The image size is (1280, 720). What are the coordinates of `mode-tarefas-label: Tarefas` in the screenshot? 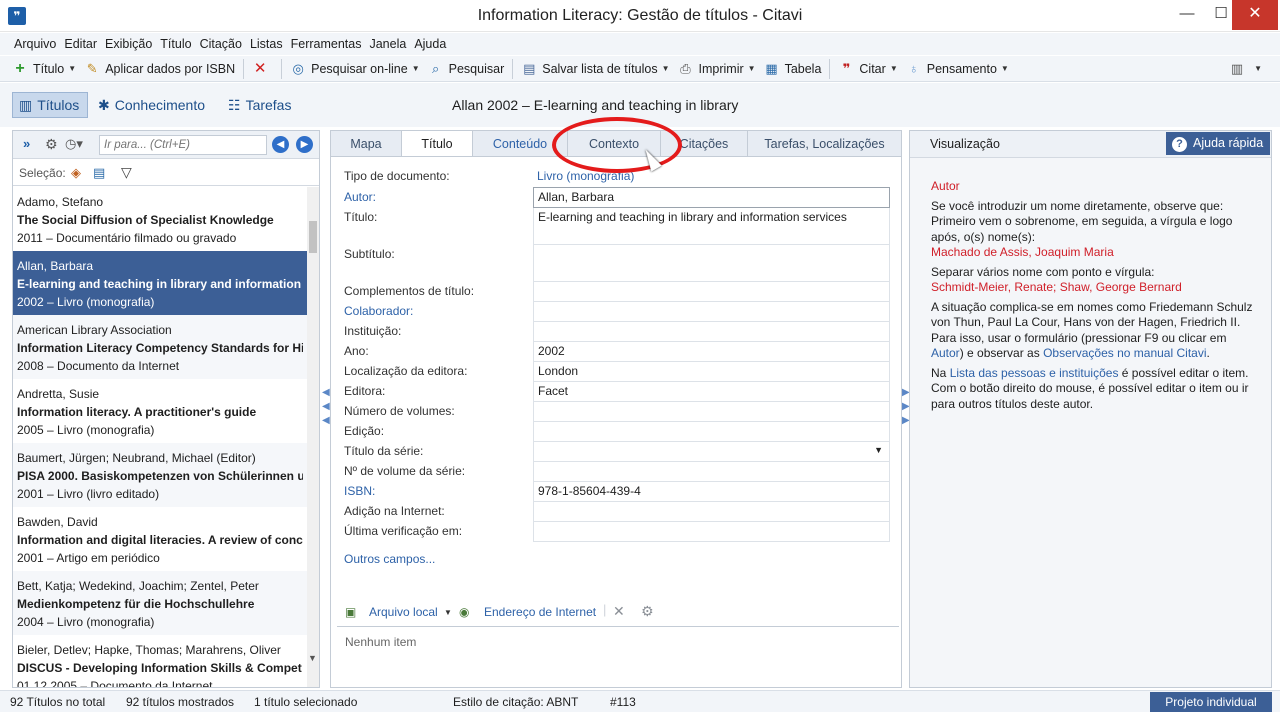 It's located at (268, 105).